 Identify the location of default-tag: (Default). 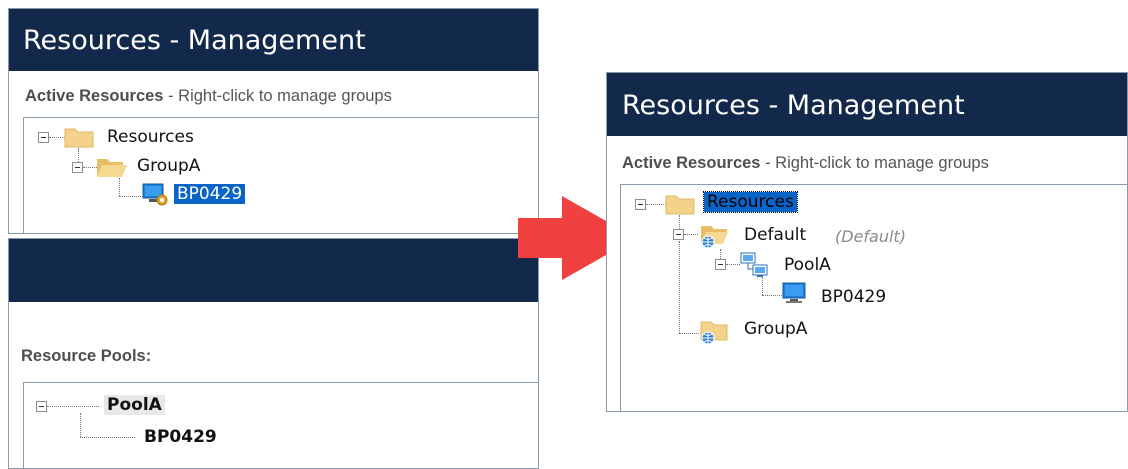
(870, 236).